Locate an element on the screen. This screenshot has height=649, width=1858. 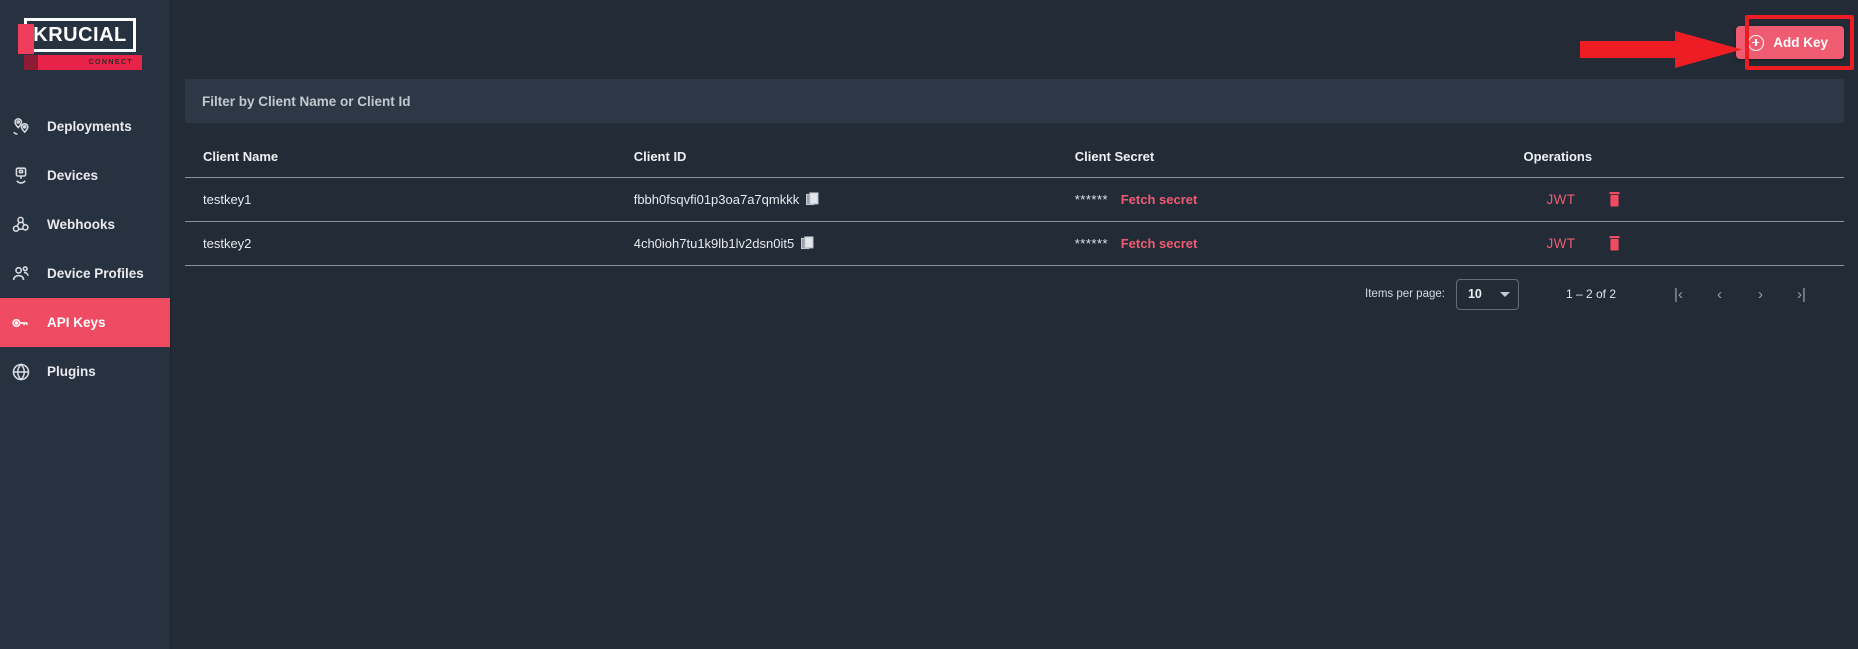
add-key-button-label: Add Key is located at coordinates (1800, 42).